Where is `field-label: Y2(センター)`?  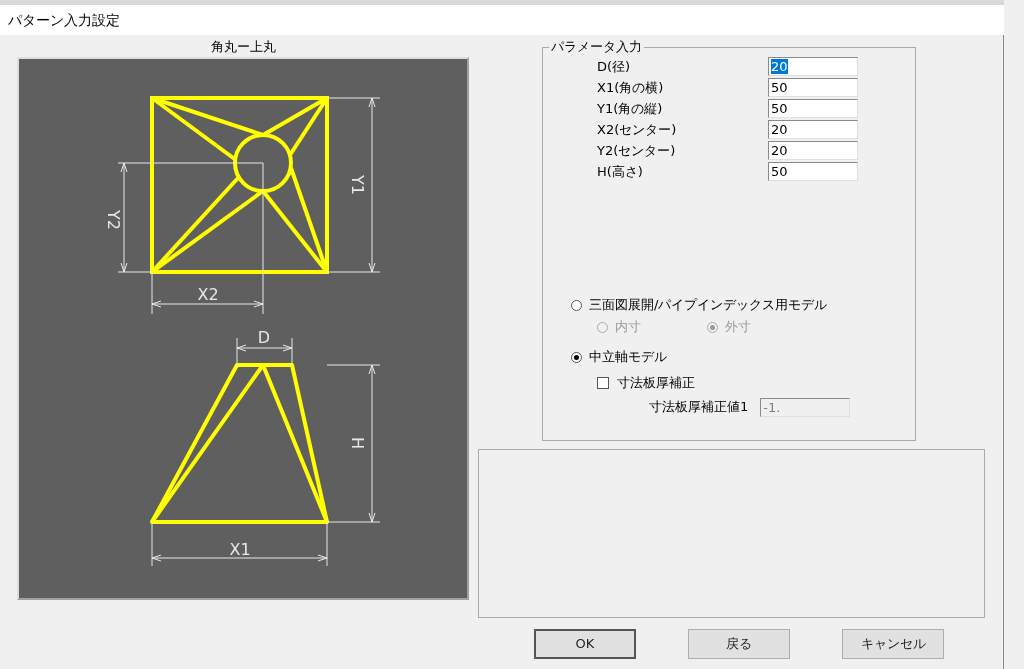 field-label: Y2(センター) is located at coordinates (637, 150).